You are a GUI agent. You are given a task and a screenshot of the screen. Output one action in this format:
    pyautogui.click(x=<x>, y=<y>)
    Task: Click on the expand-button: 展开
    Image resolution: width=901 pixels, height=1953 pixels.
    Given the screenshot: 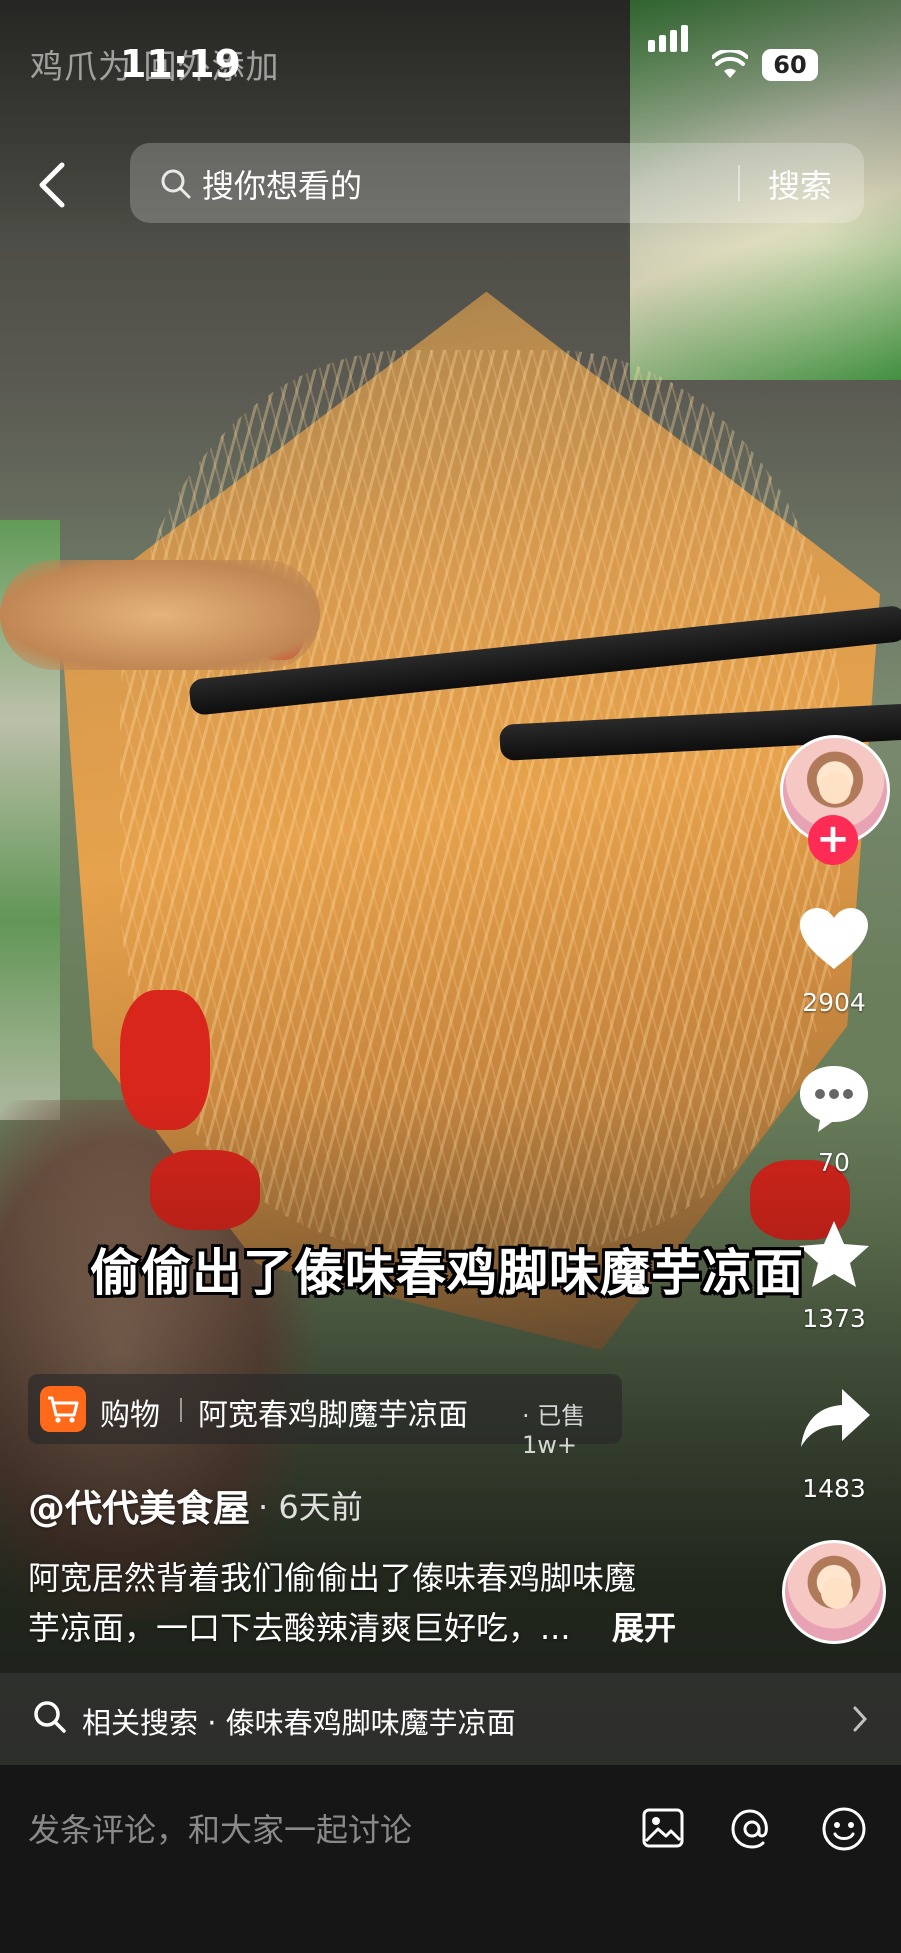 What is the action you would take?
    pyautogui.click(x=644, y=1626)
    